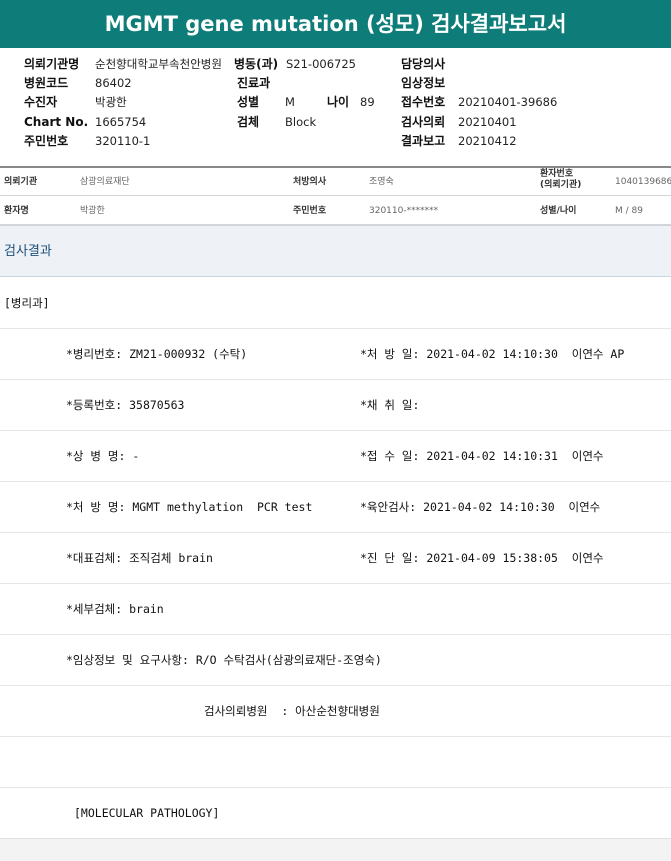 The height and width of the screenshot is (861, 671). Describe the element at coordinates (125, 405) in the screenshot. I see `report-line-left: *등록번호: 35870563` at that location.